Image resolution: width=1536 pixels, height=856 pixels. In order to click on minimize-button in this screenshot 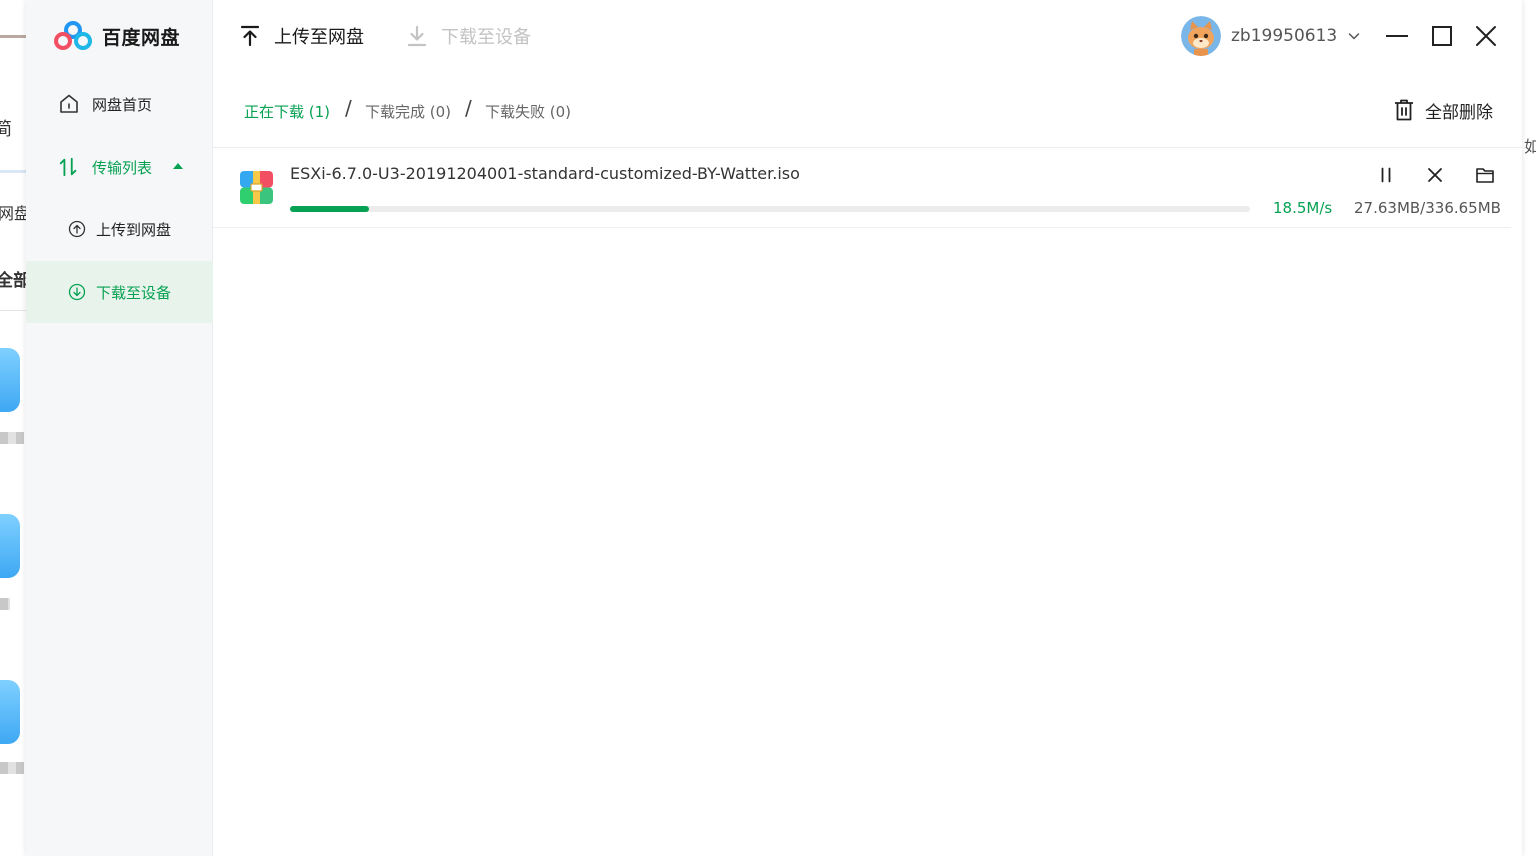, I will do `click(1397, 36)`.